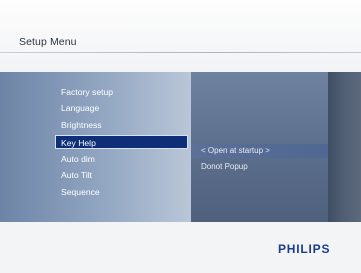 Image resolution: width=361 pixels, height=273 pixels. What do you see at coordinates (344, 147) in the screenshot?
I see `side-panel` at bounding box center [344, 147].